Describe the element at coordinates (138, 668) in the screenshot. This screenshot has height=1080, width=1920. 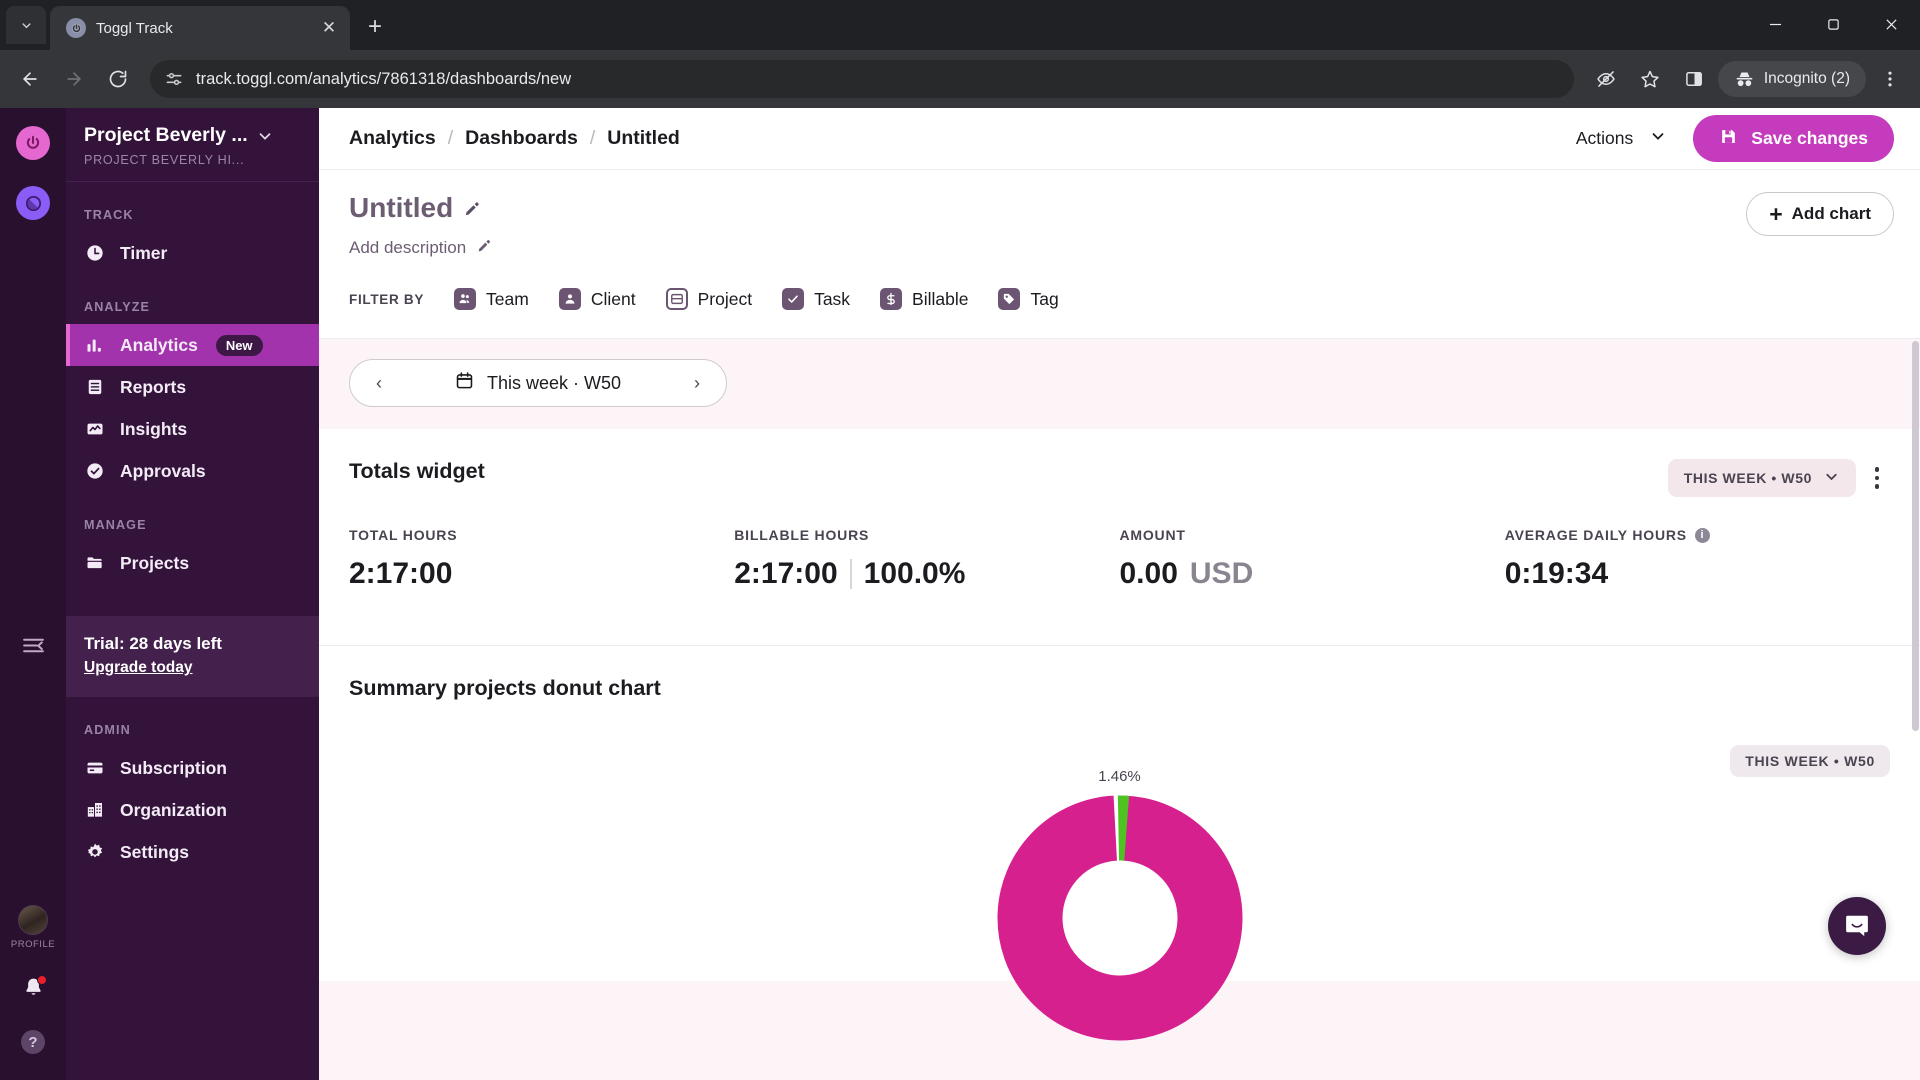
I see `upgrade-link: Upgrade today` at that location.